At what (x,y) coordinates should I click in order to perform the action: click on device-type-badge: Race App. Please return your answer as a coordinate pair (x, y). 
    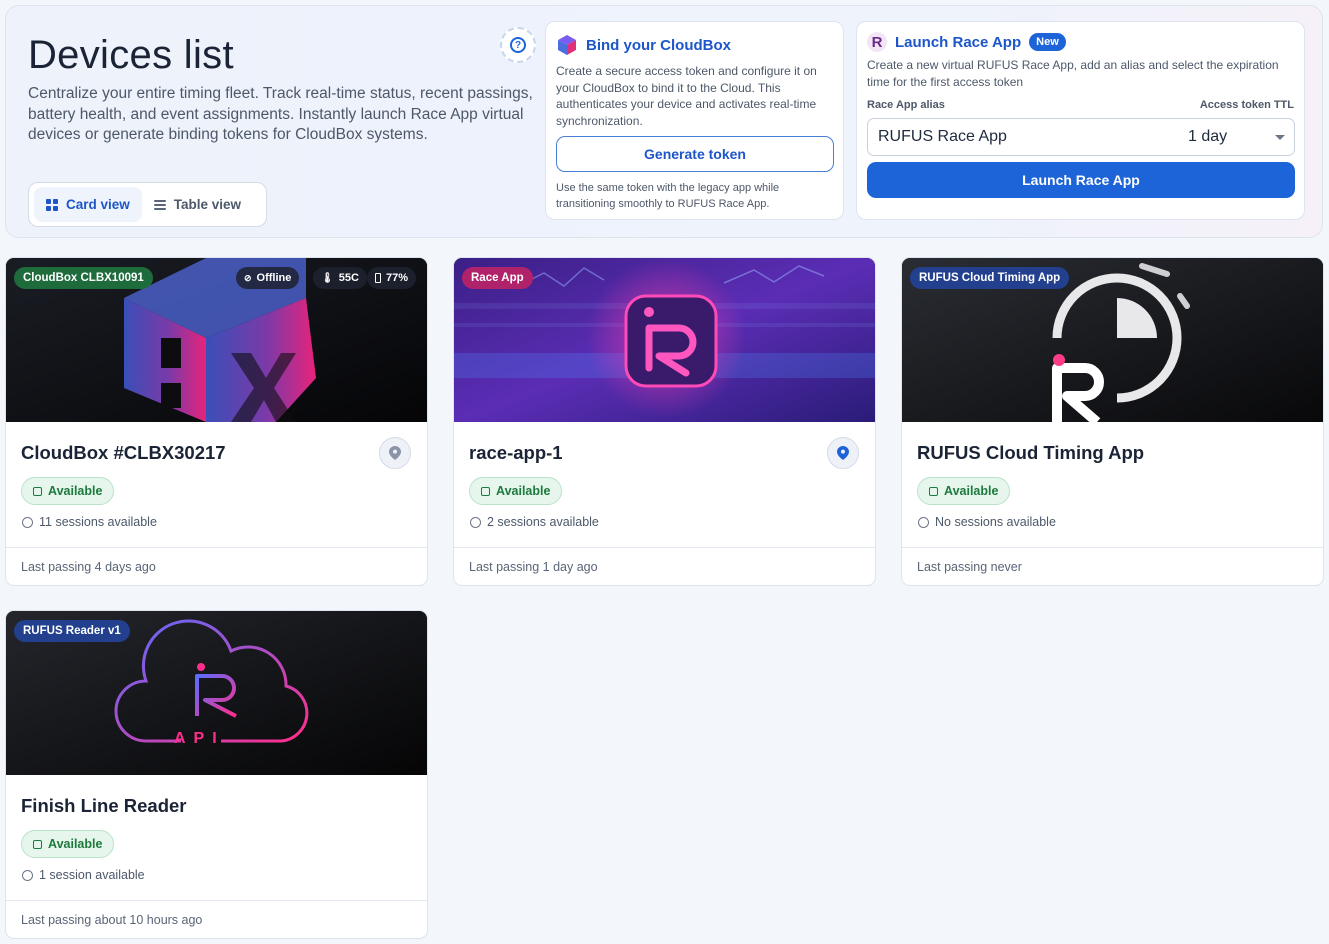
    Looking at the image, I should click on (497, 278).